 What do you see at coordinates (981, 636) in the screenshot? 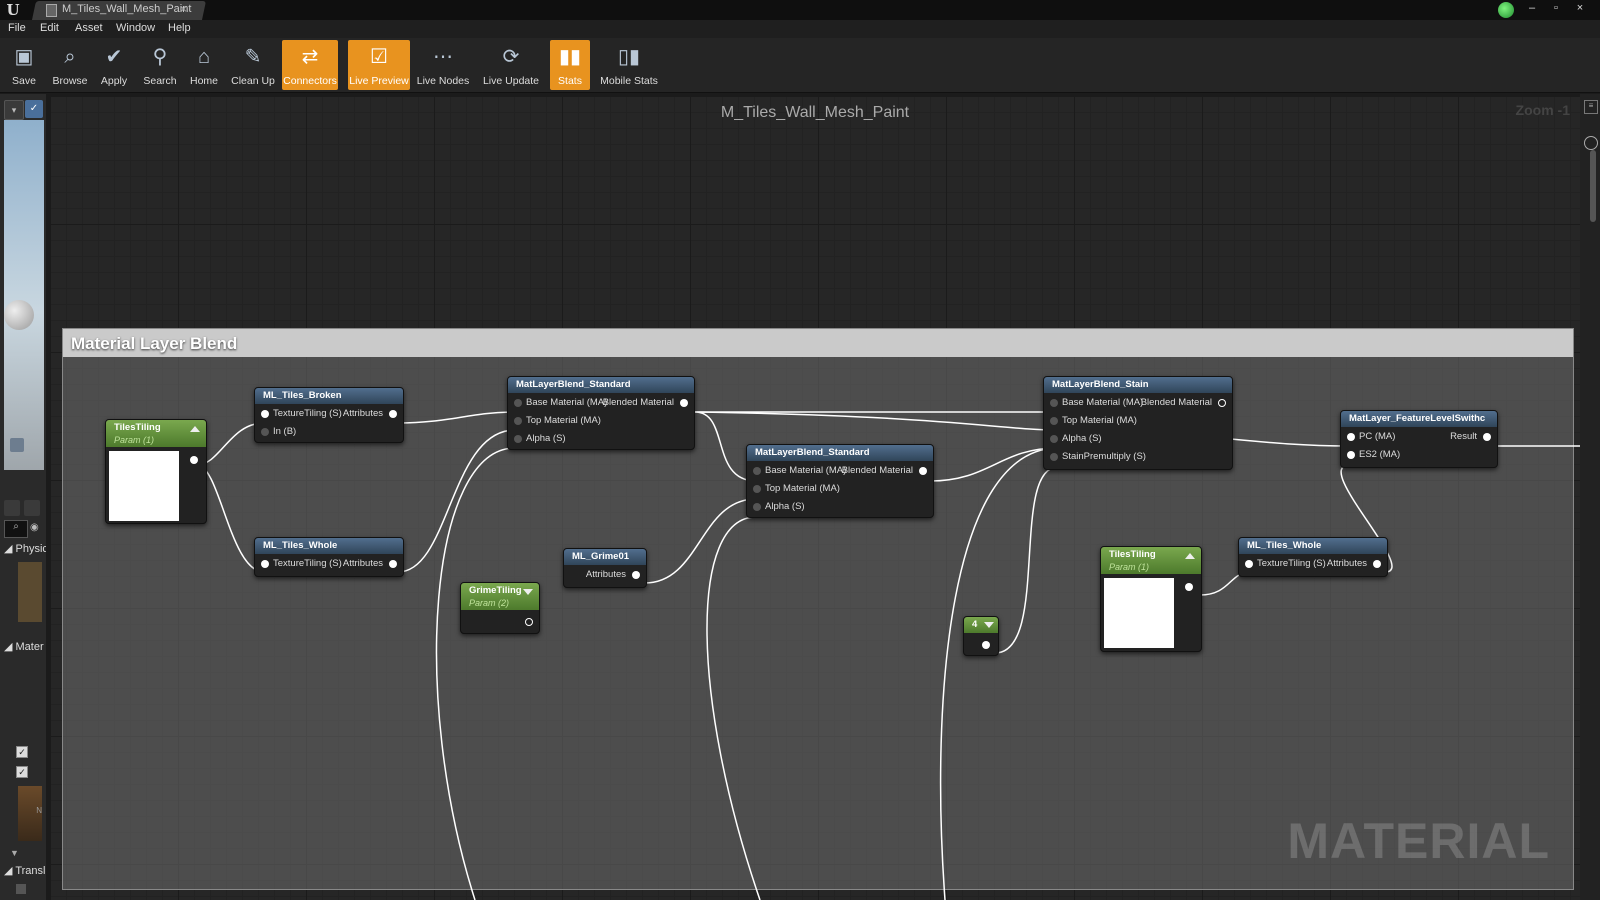
I see `node-constant-4: 4` at bounding box center [981, 636].